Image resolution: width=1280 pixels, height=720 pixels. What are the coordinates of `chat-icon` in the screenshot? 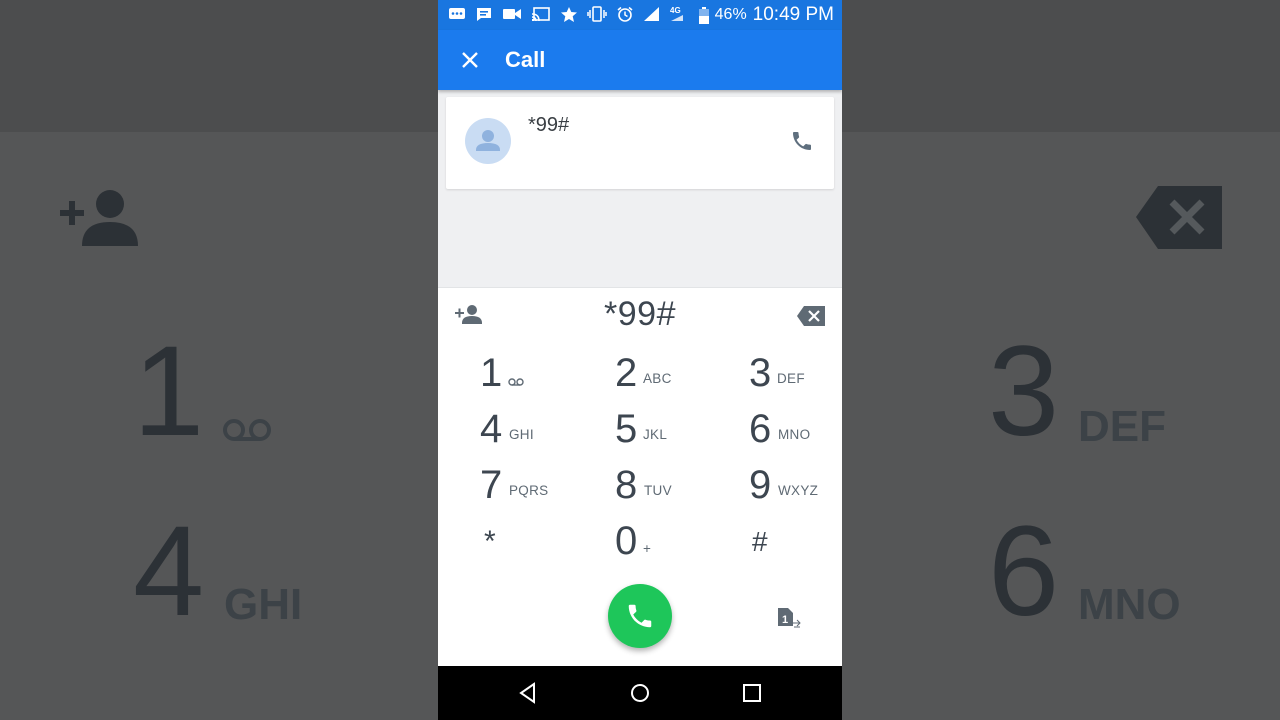 It's located at (484, 14).